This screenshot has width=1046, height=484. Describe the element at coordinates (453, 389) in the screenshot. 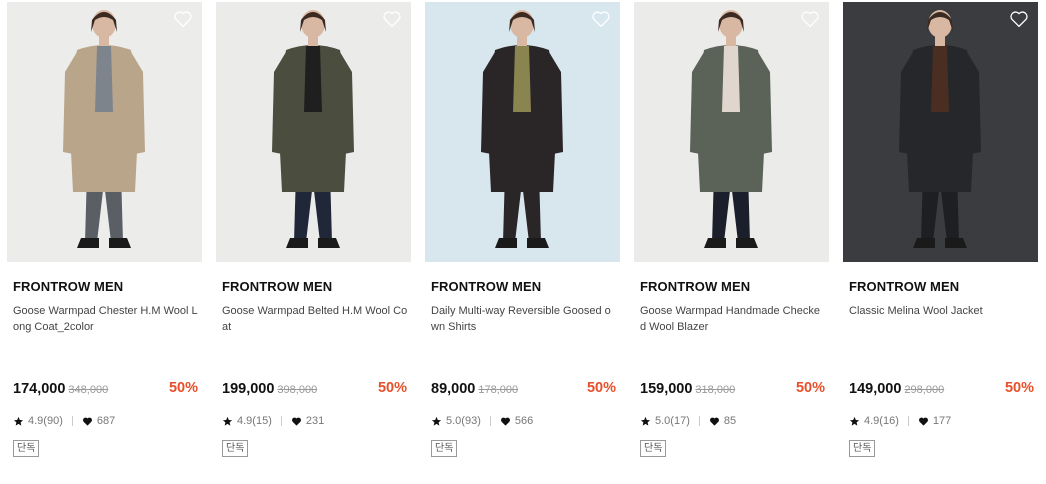

I see `sale-price: 89,000` at that location.